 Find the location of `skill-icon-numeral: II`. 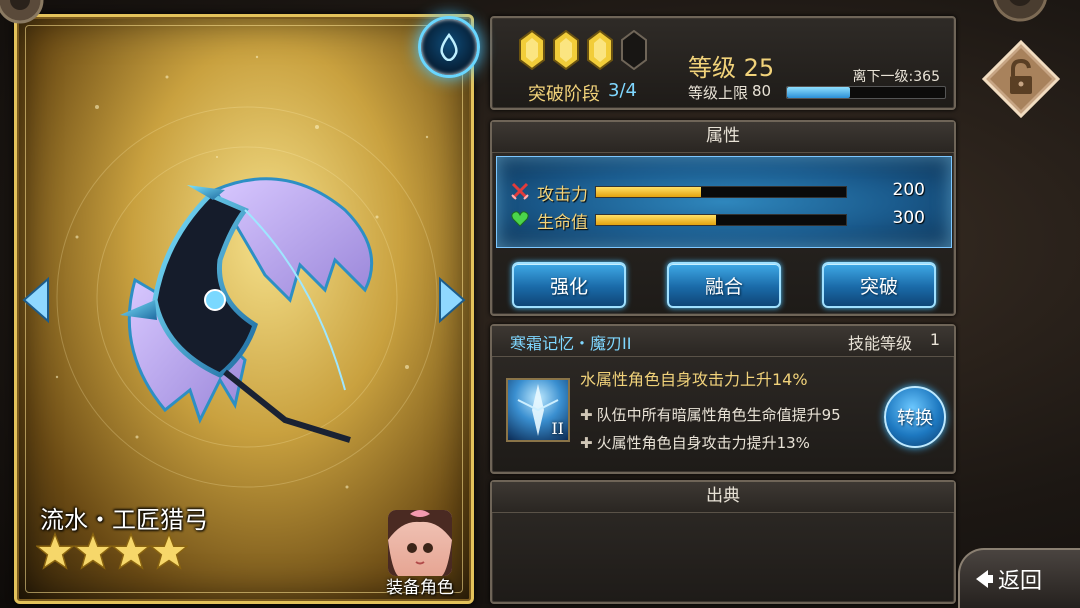

skill-icon-numeral: II is located at coordinates (557, 428).